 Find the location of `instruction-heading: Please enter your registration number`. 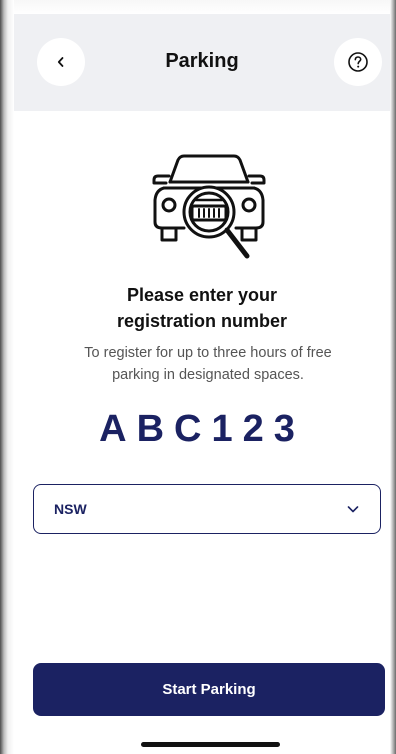

instruction-heading: Please enter your registration number is located at coordinates (202, 308).